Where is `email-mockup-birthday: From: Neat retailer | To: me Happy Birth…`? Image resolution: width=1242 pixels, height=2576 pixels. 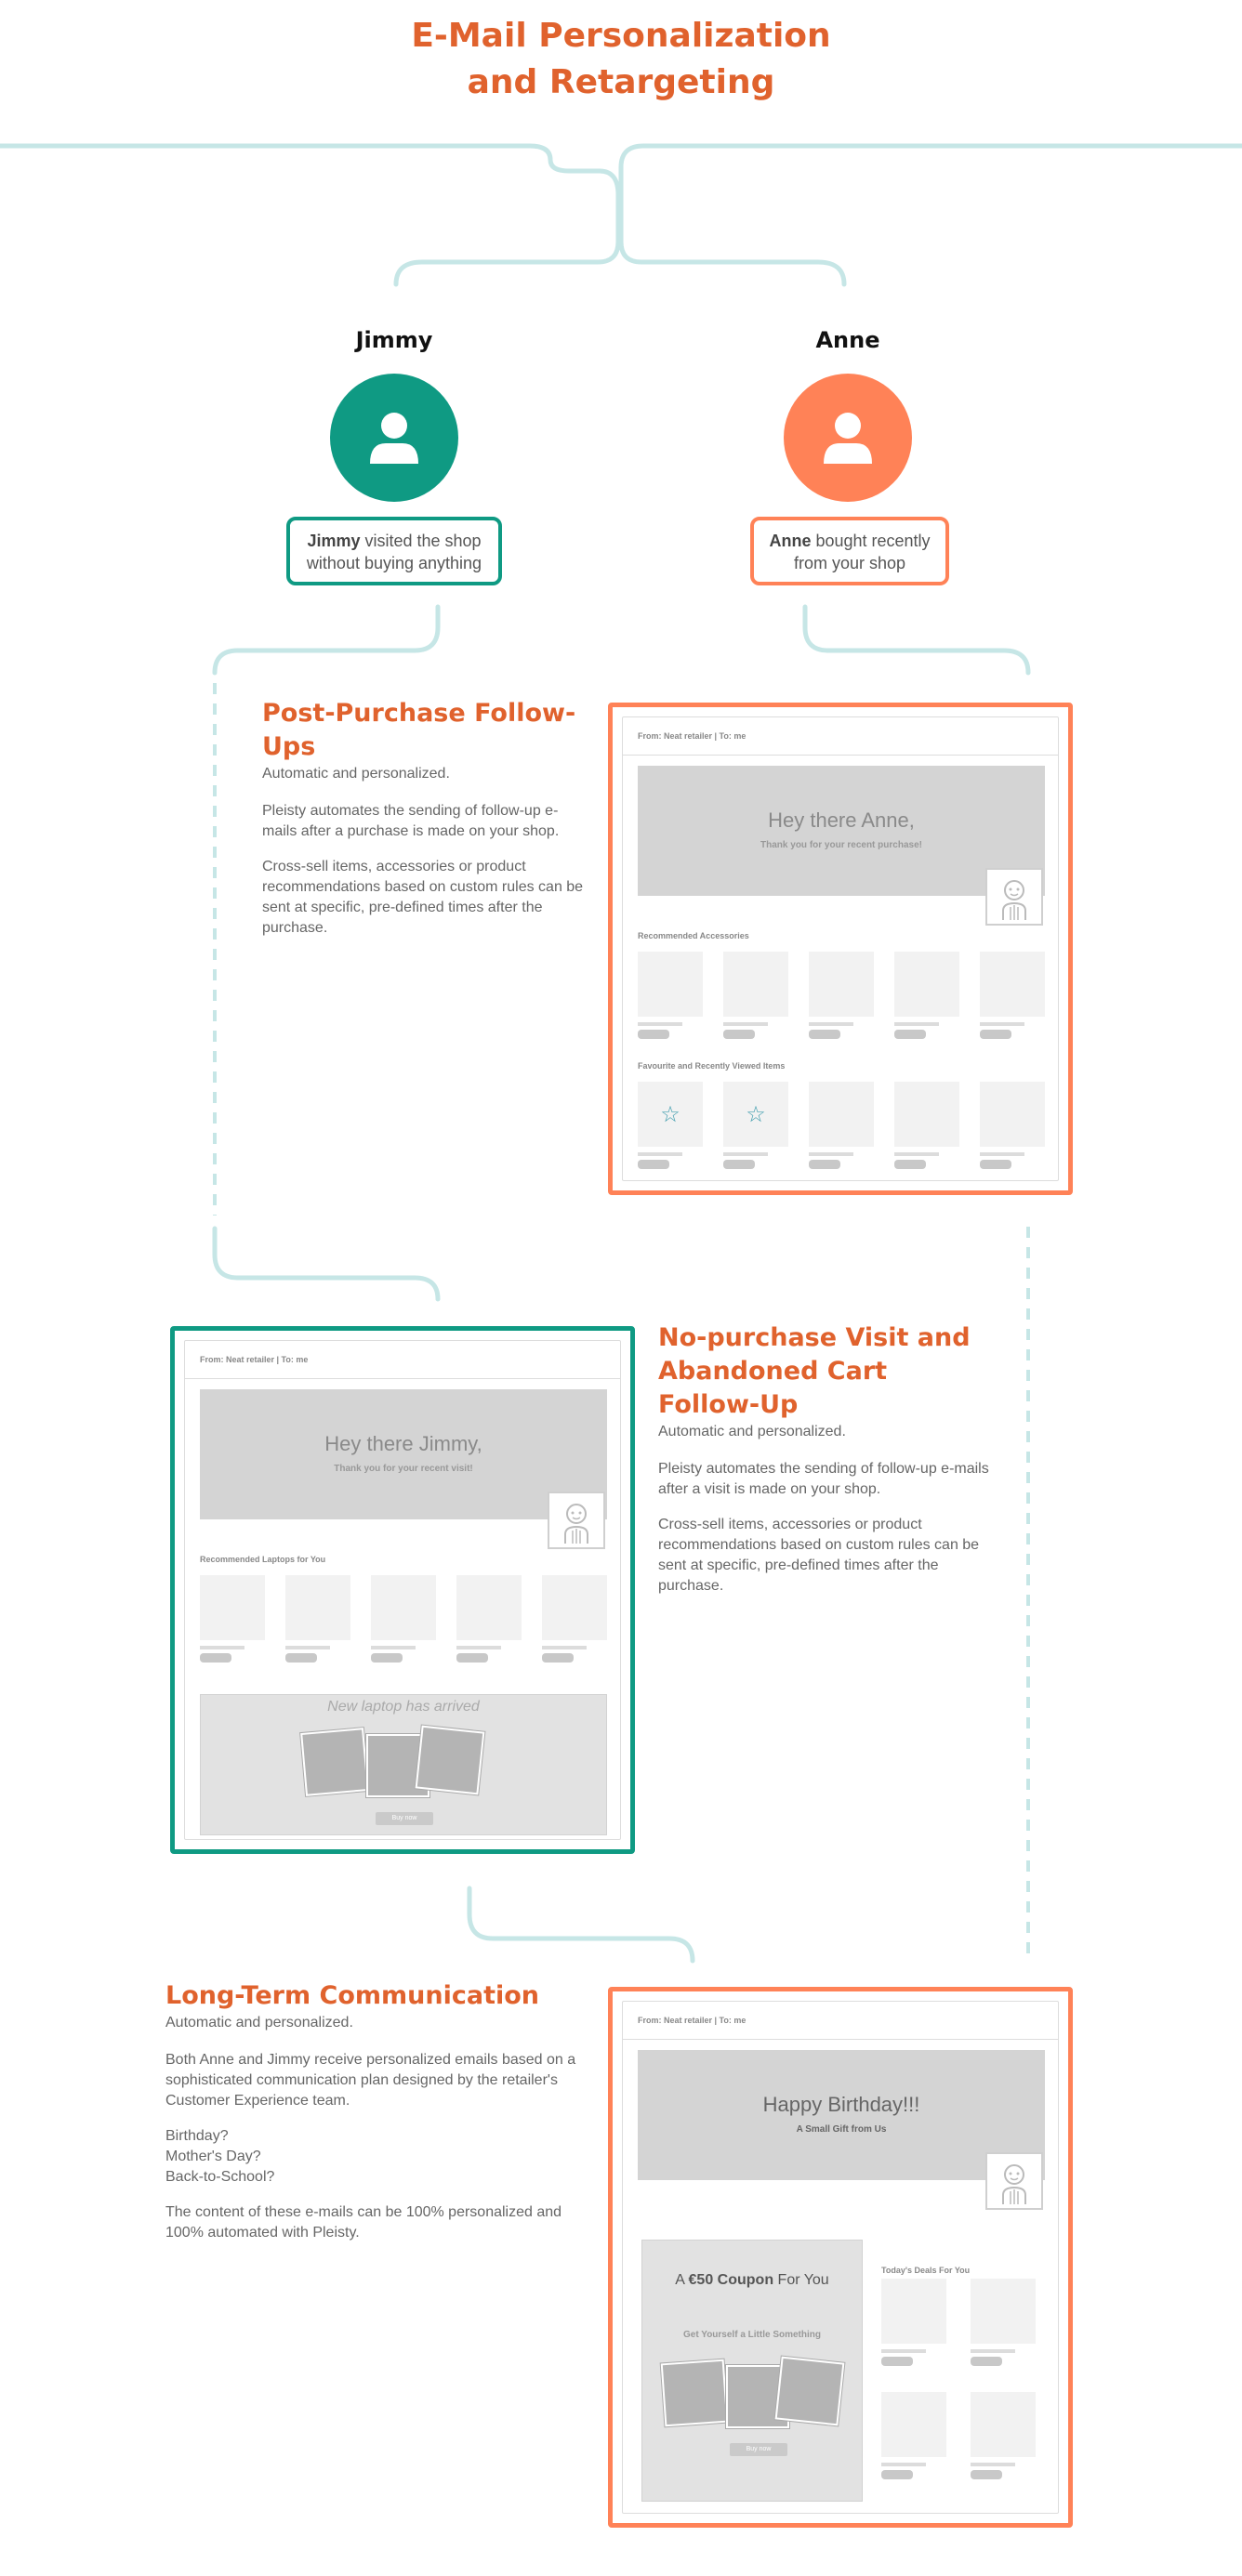 email-mockup-birthday: From: Neat retailer | To: me Happy Birth… is located at coordinates (840, 2257).